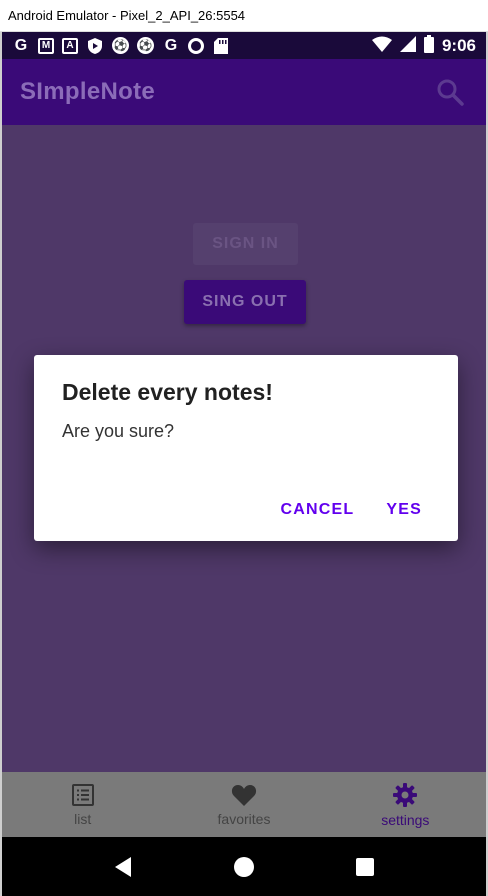 The width and height of the screenshot is (488, 896). What do you see at coordinates (70, 45) in the screenshot?
I see `a-icon: A` at bounding box center [70, 45].